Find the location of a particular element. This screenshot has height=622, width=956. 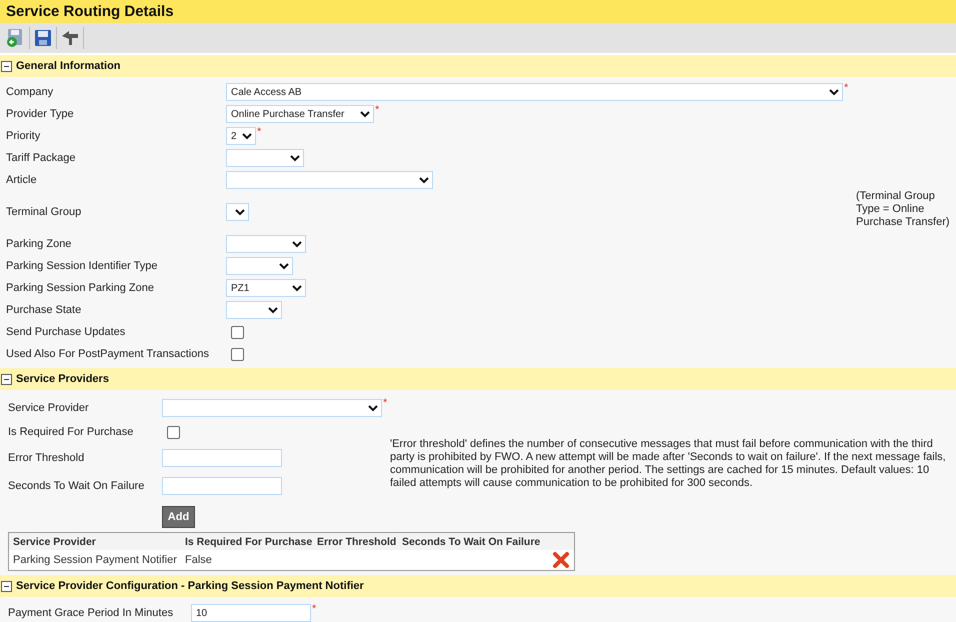

column-header: Is Required For Purchase is located at coordinates (248, 542).